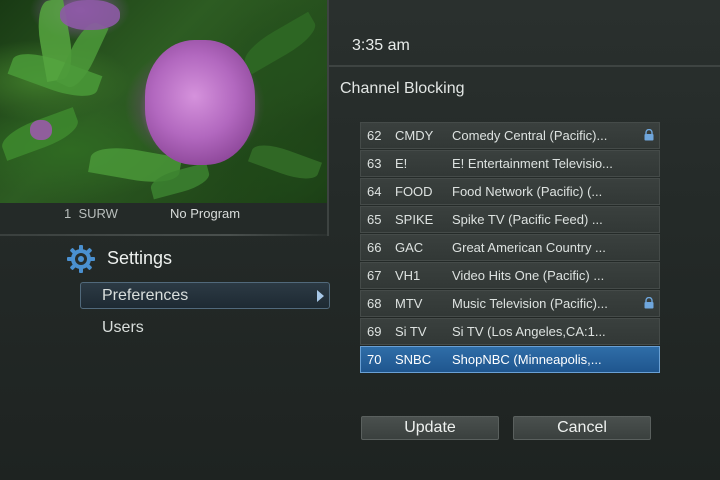 The image size is (720, 480). Describe the element at coordinates (163, 235) in the screenshot. I see `left-divider` at that location.